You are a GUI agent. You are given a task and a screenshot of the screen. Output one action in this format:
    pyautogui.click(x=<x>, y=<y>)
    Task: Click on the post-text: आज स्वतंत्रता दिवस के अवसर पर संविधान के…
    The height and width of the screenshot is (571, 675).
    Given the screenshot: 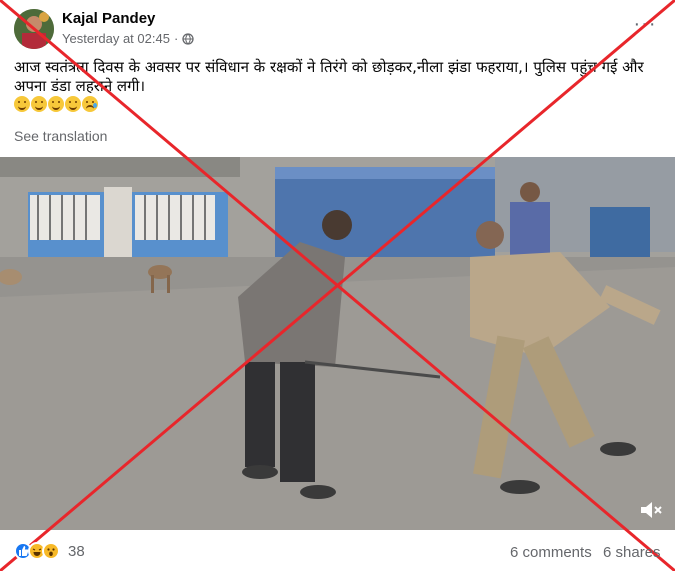 What is the action you would take?
    pyautogui.click(x=329, y=76)
    